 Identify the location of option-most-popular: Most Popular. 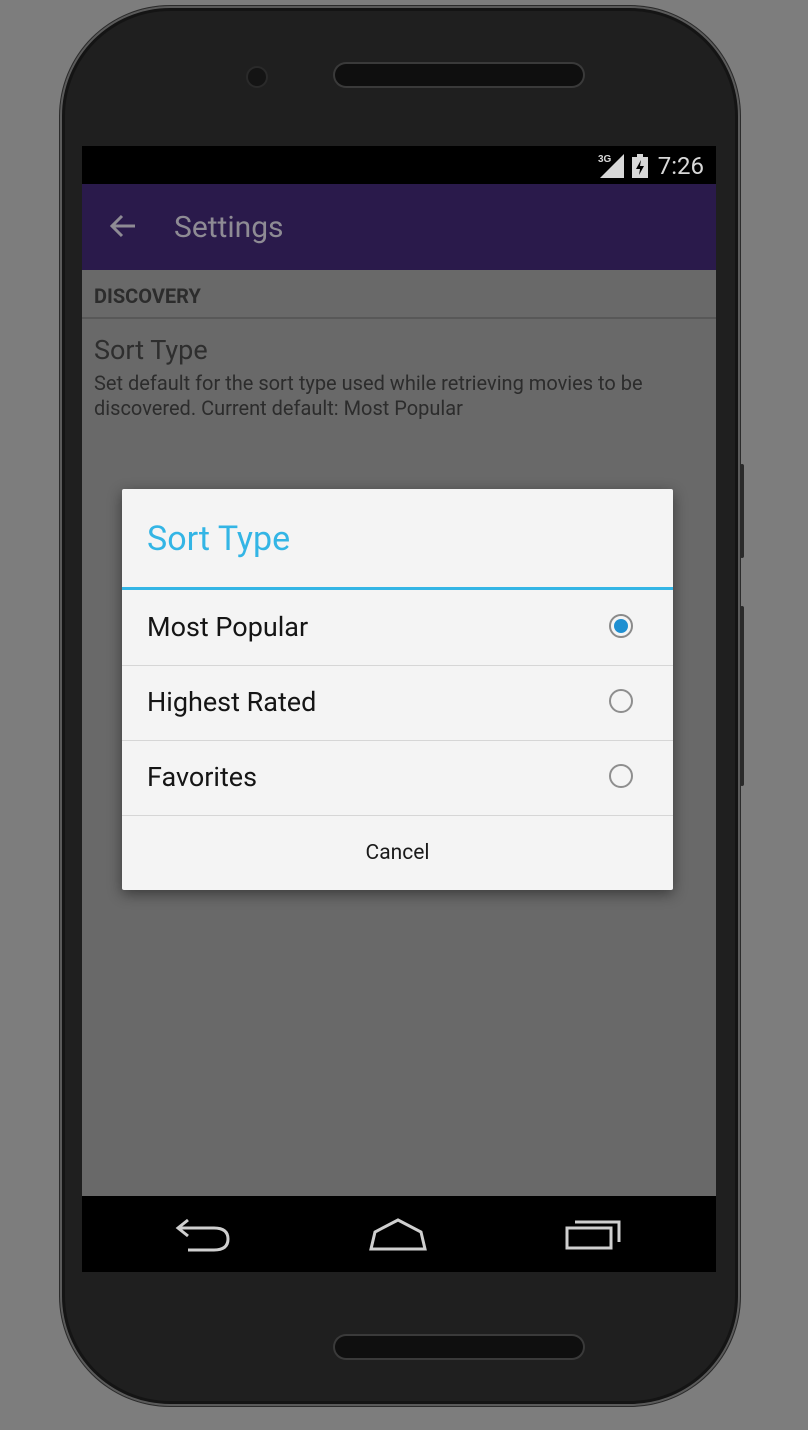
(397, 628).